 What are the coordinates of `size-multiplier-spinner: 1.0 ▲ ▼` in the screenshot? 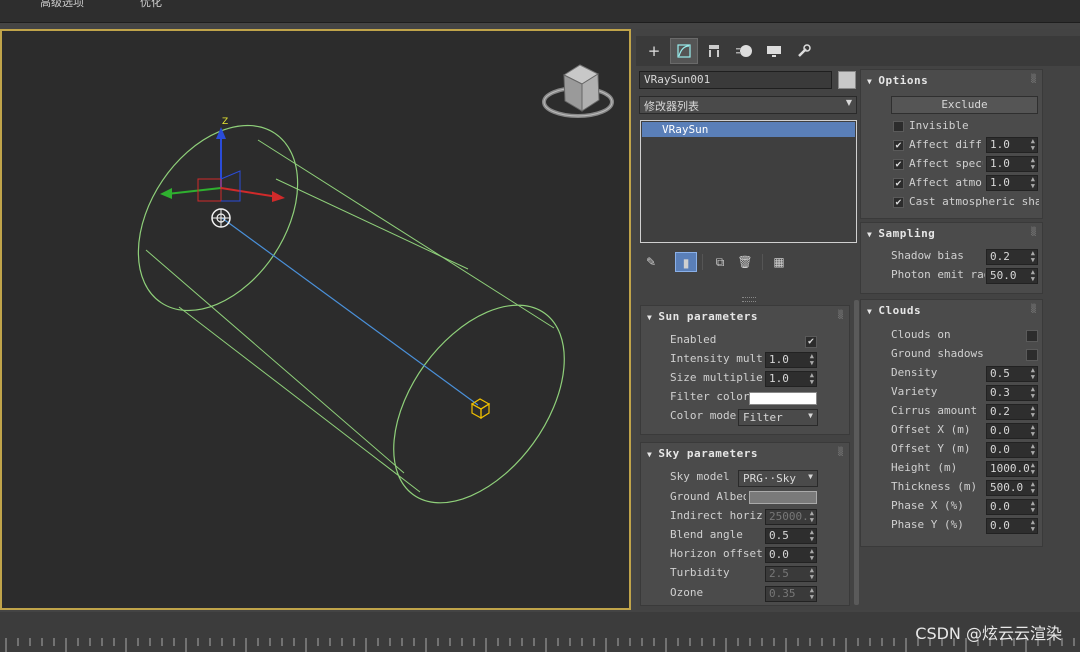 It's located at (791, 379).